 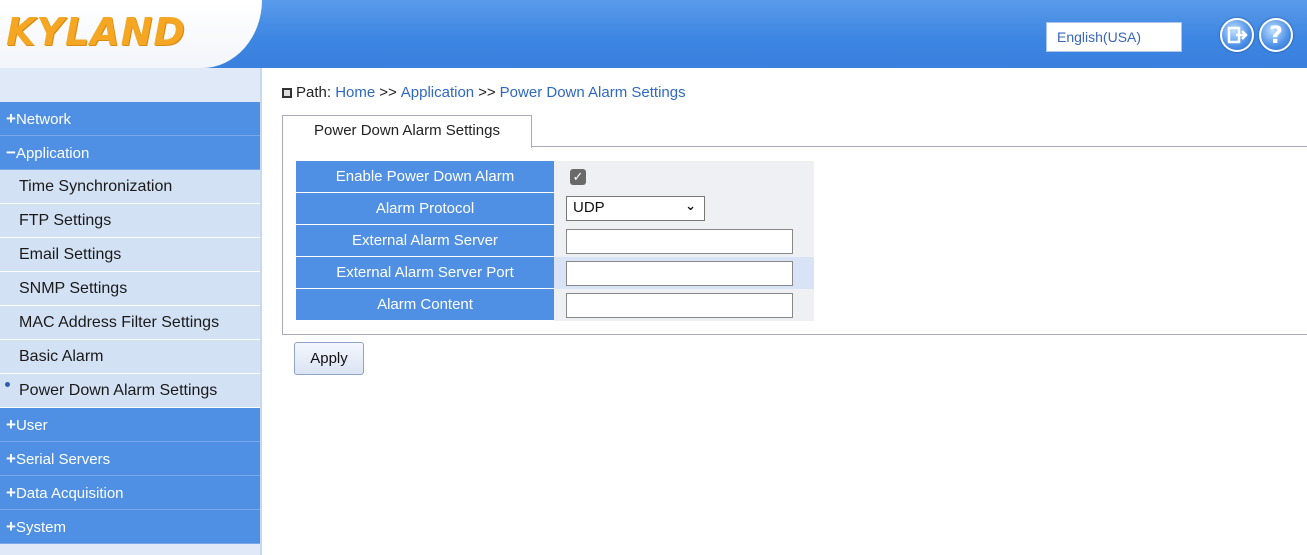 I want to click on external-alarm-server-port-row: External Alarm Server Port, so click(x=555, y=273).